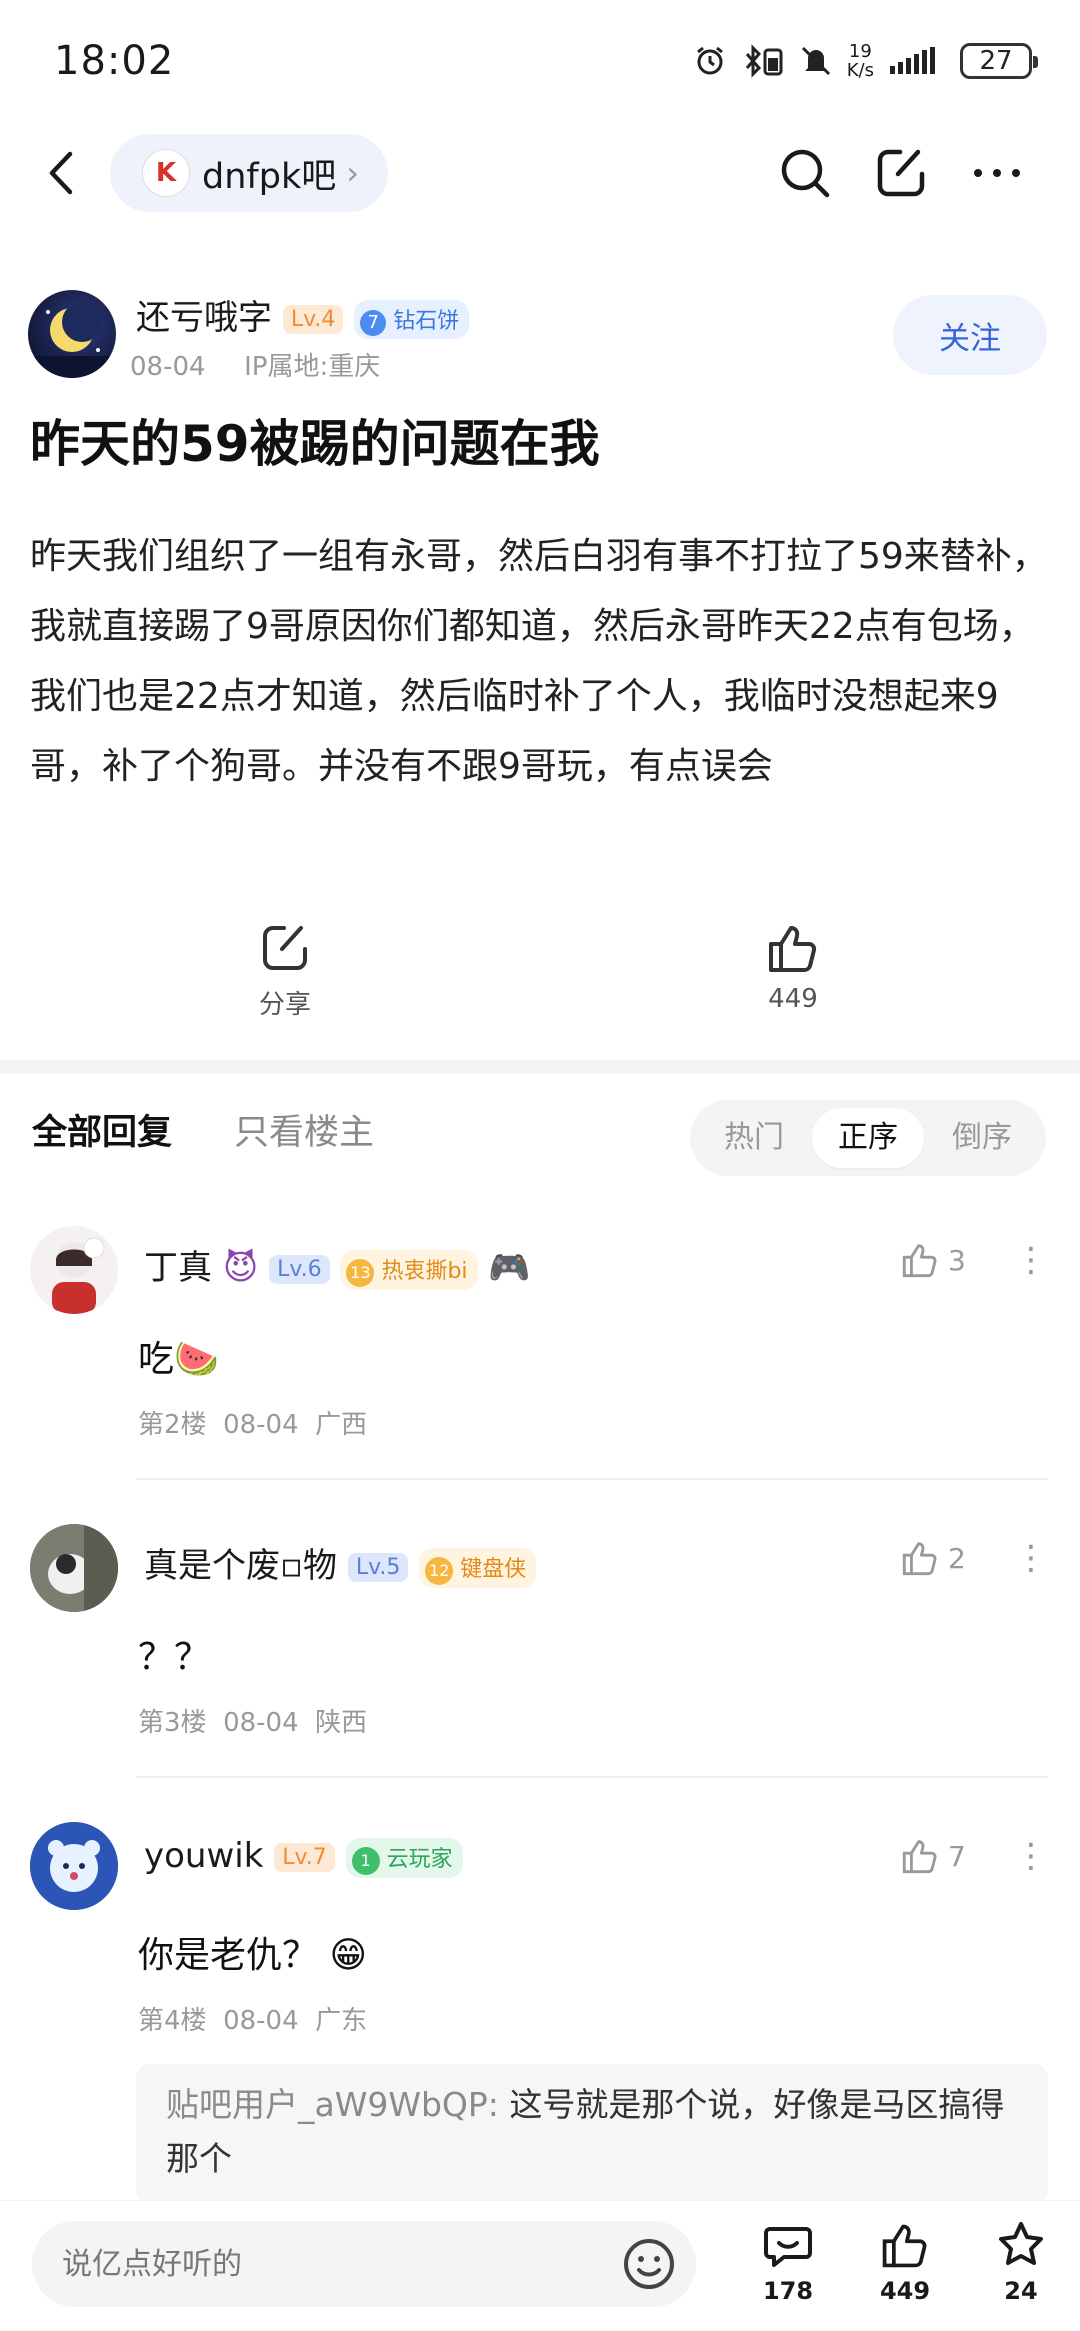 Image resolution: width=1080 pixels, height=2331 pixels. Describe the element at coordinates (509, 1268) in the screenshot. I see `gamepad-icon: 🎮` at that location.